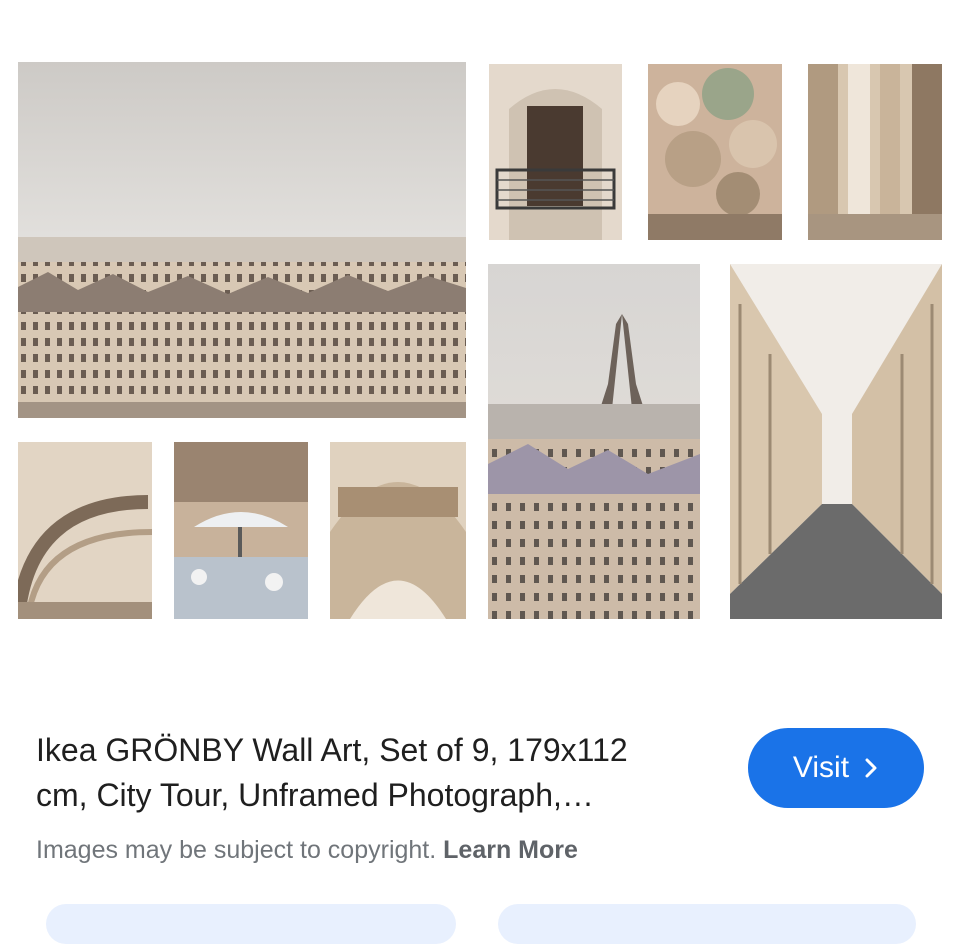 The image size is (960, 944). What do you see at coordinates (332, 750) in the screenshot?
I see `result-title-line-1: Ikea GRÖNBY Wall Art, Set of 9, 179x112` at bounding box center [332, 750].